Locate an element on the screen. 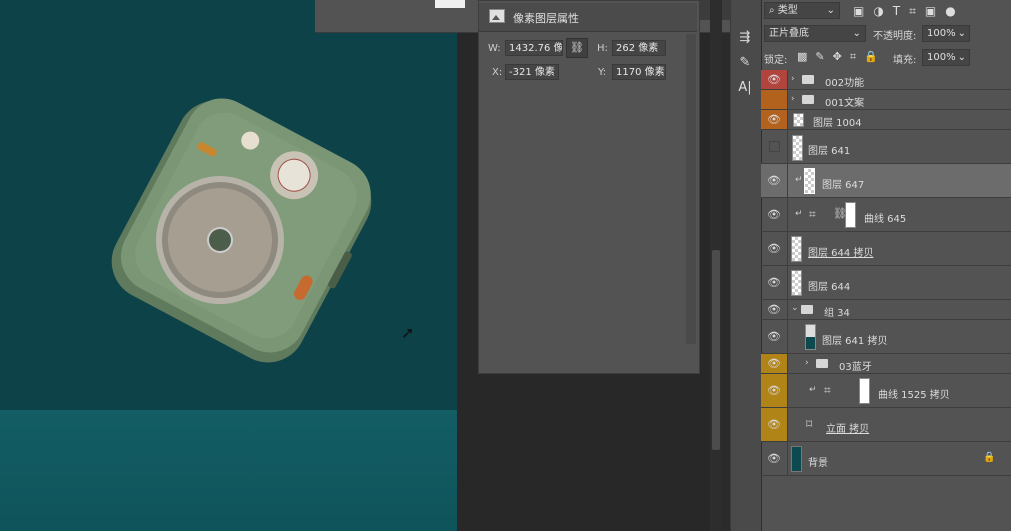 Image resolution: width=1011 pixels, height=531 pixels. lock-label: 锁定: is located at coordinates (776, 60).